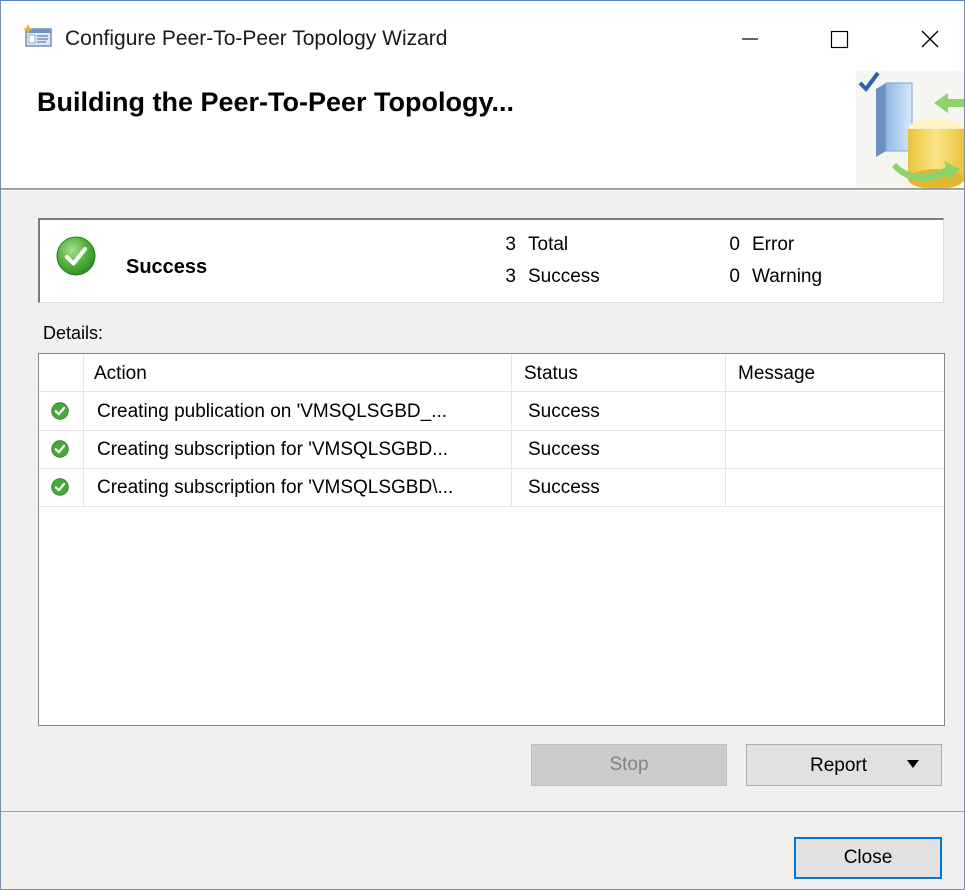 The image size is (965, 890). I want to click on dropdown-arrow-icon, so click(913, 764).